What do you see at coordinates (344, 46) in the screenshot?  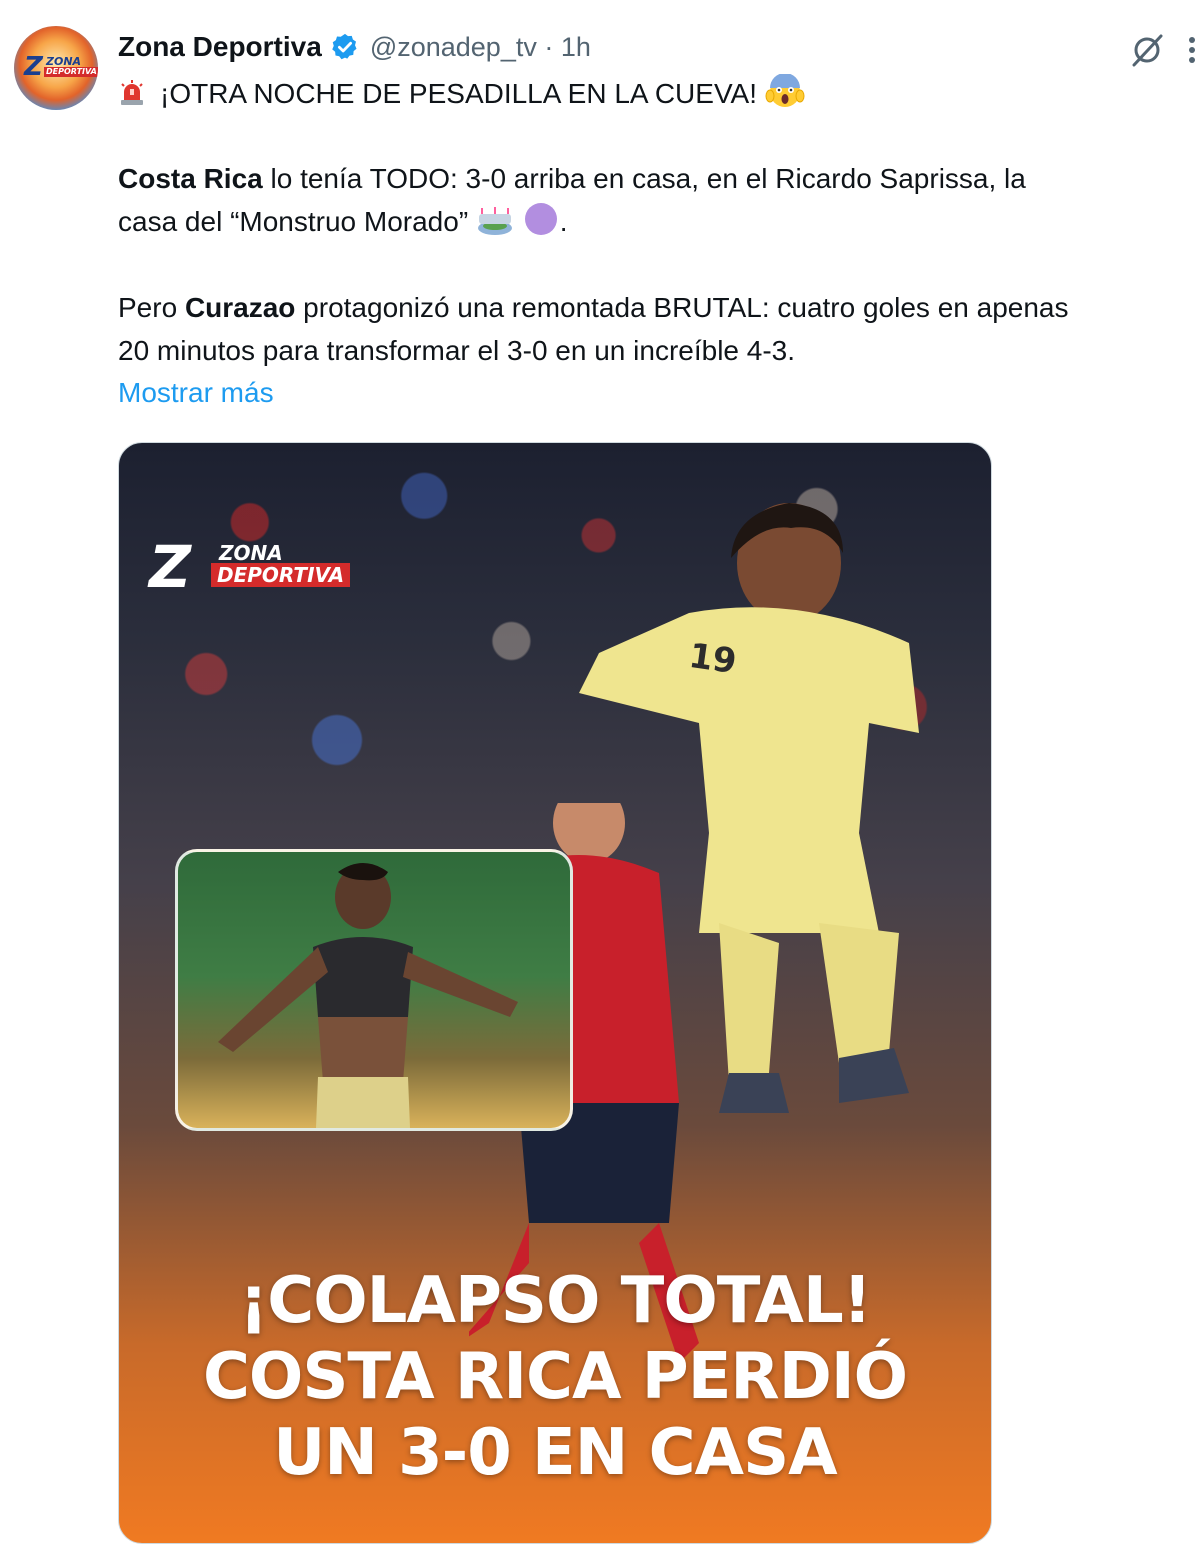 I see `verified-badge-icon` at bounding box center [344, 46].